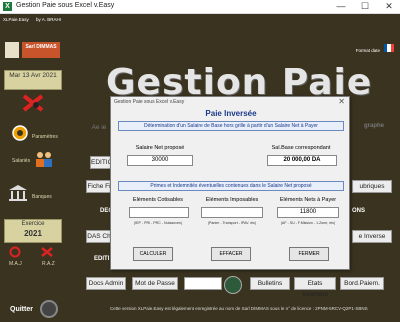 The height and width of the screenshot is (322, 400). I want to click on users-icon, so click(44, 159).